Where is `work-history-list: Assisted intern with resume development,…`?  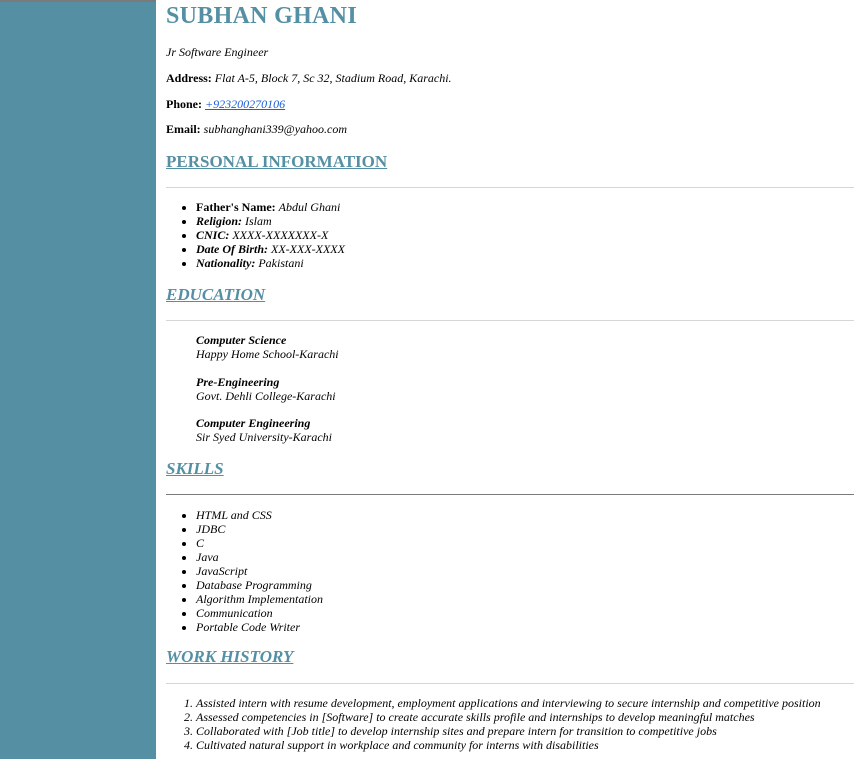 work-history-list: Assisted intern with resume development,… is located at coordinates (493, 724).